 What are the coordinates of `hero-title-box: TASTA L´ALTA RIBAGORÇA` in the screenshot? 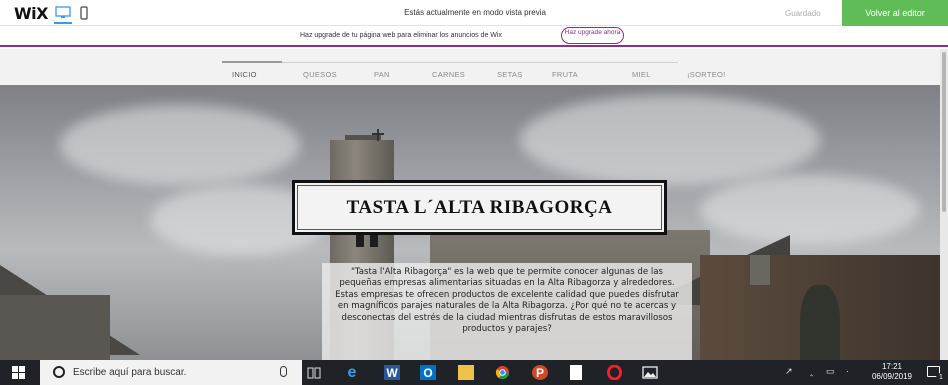 It's located at (479, 207).